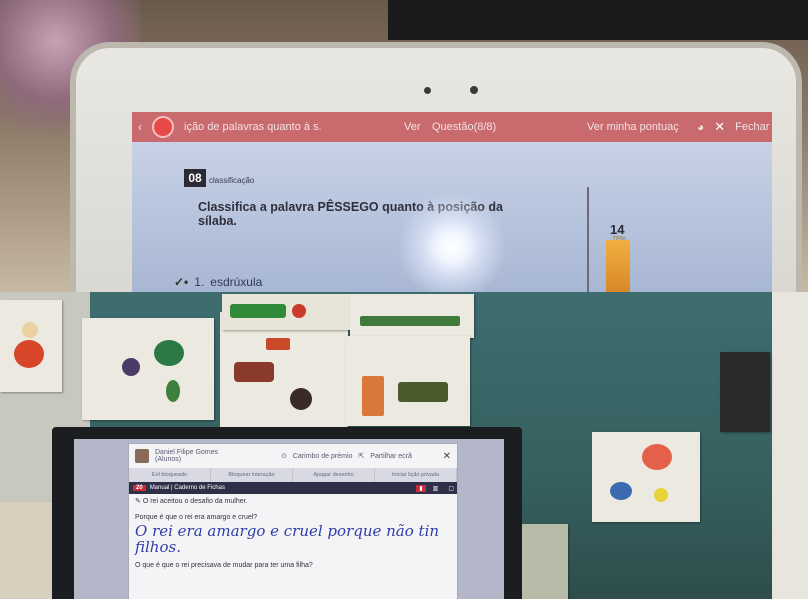 This screenshot has width=808, height=599. I want to click on tablet-sensor, so click(427, 90).